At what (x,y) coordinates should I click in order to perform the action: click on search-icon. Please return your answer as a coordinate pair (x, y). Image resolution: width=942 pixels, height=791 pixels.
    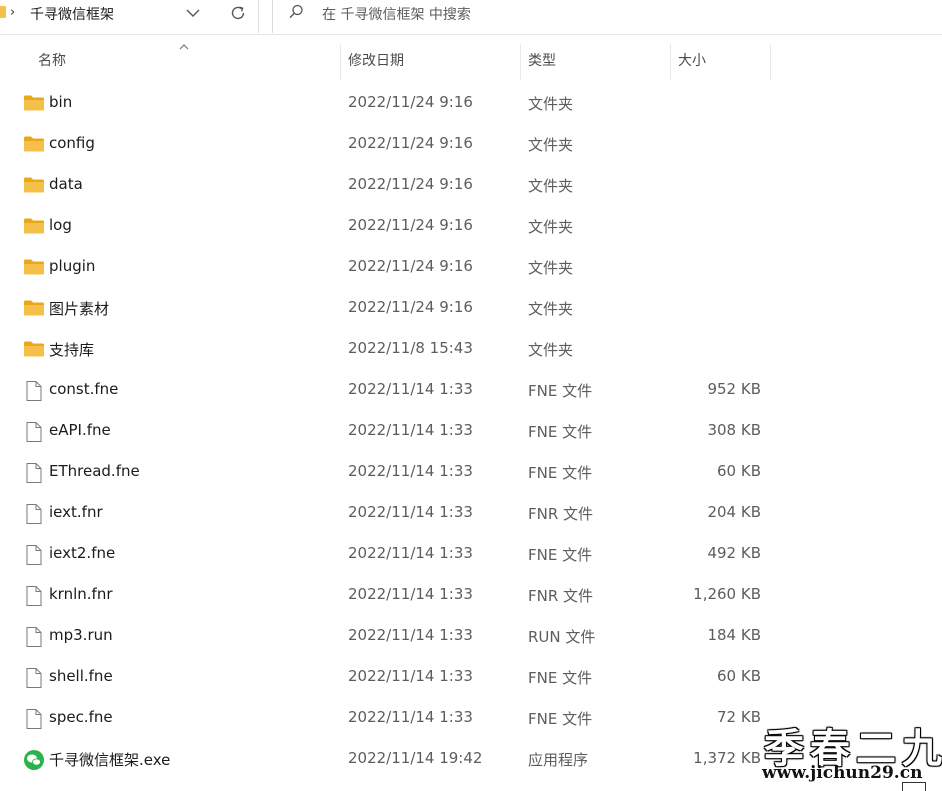
    Looking at the image, I should click on (296, 11).